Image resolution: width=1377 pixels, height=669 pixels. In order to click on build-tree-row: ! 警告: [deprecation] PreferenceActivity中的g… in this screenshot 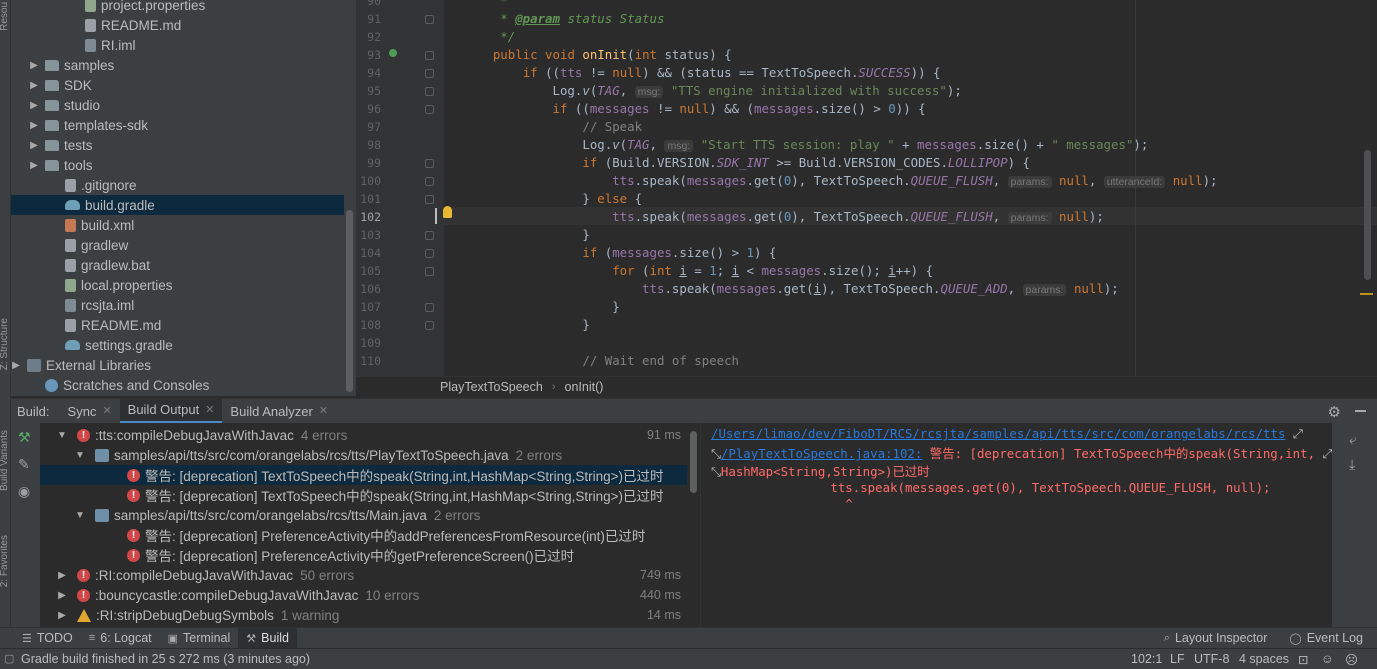, I will do `click(363, 555)`.